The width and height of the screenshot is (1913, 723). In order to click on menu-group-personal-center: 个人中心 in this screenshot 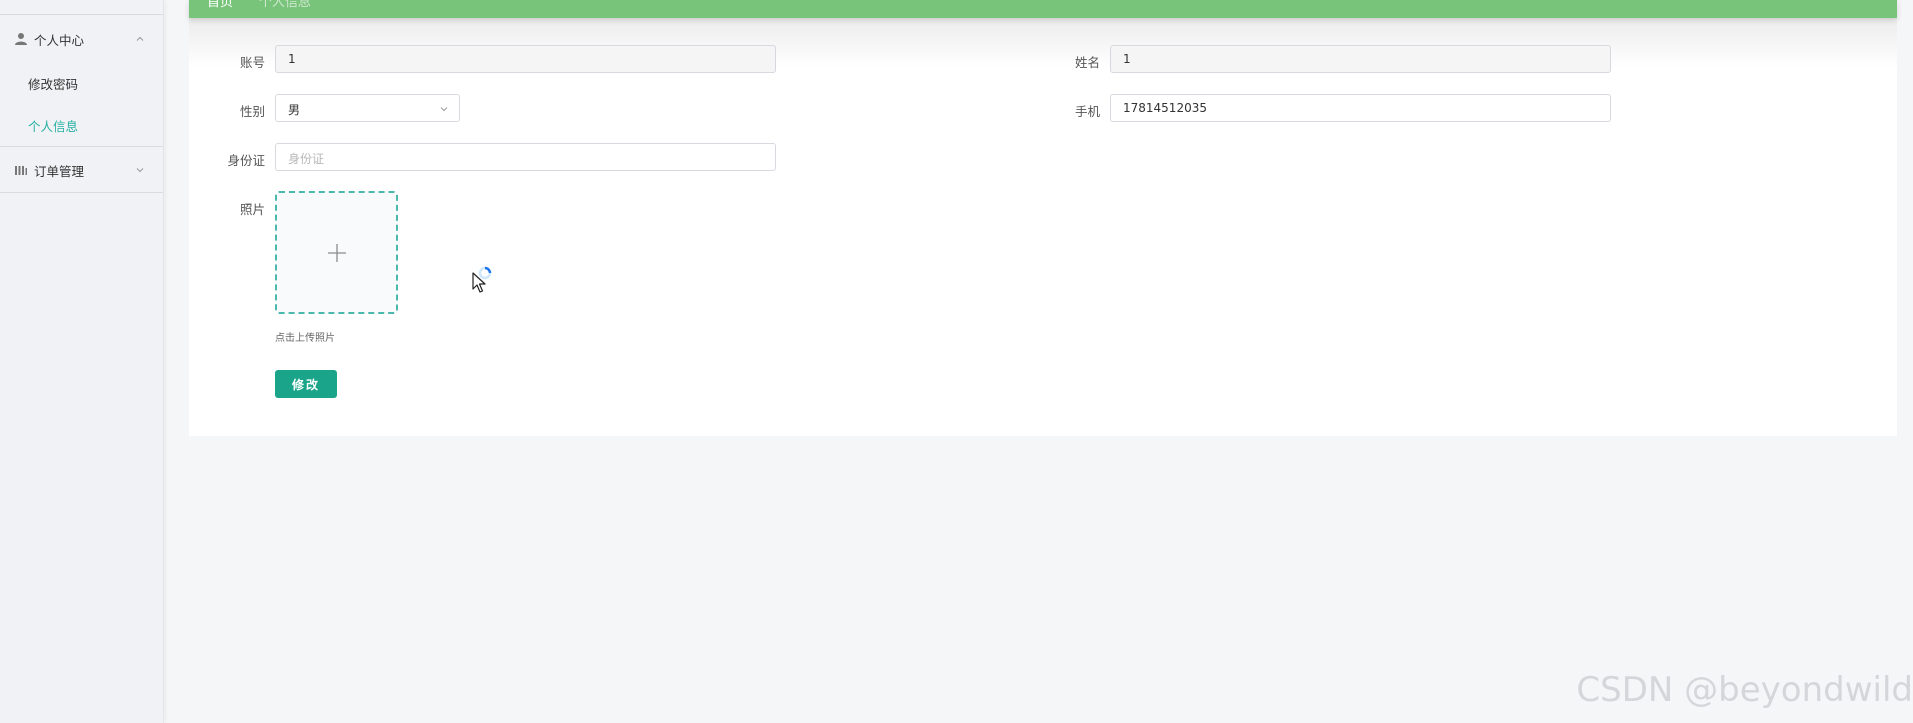, I will do `click(81, 39)`.